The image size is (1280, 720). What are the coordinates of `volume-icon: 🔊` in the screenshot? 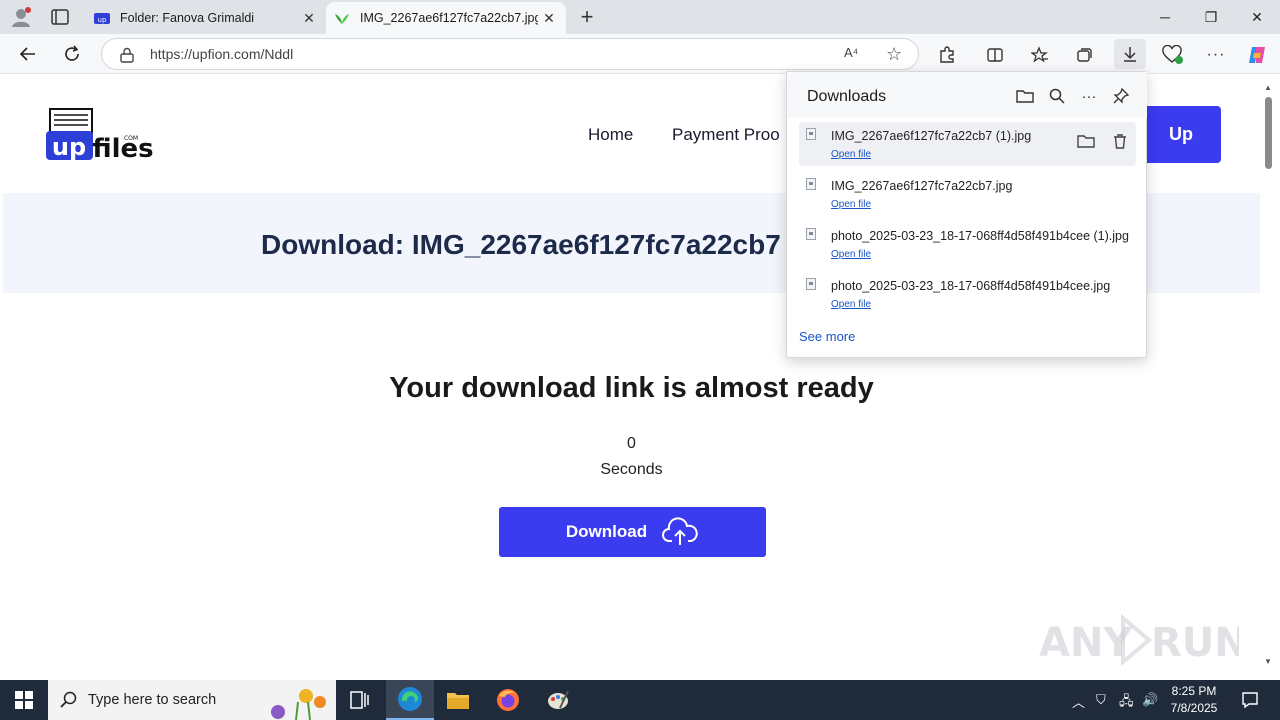 It's located at (1150, 700).